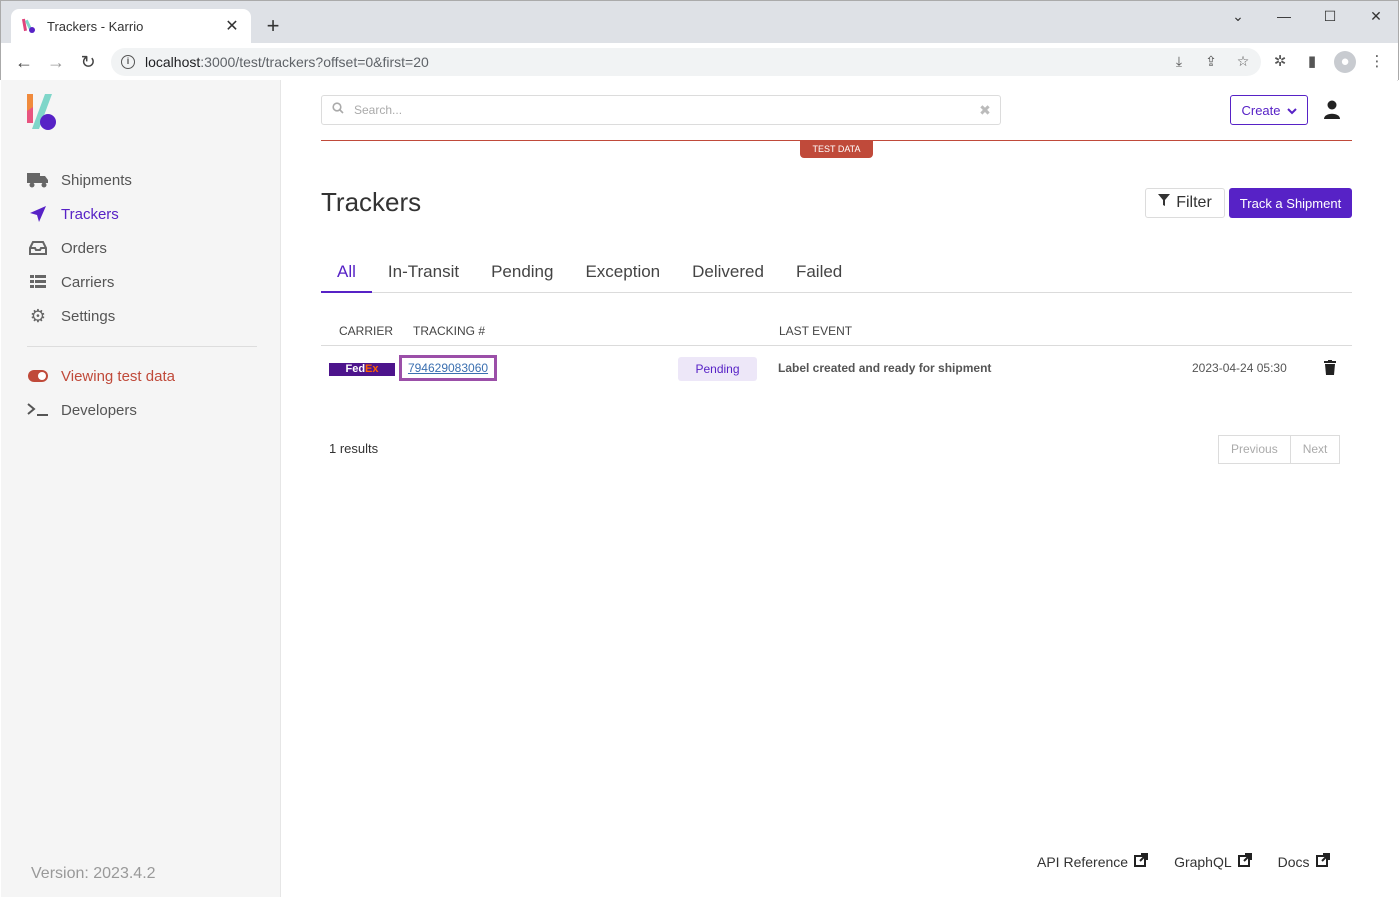 The image size is (1399, 898). Describe the element at coordinates (371, 202) in the screenshot. I see `page-title: Trackers` at that location.